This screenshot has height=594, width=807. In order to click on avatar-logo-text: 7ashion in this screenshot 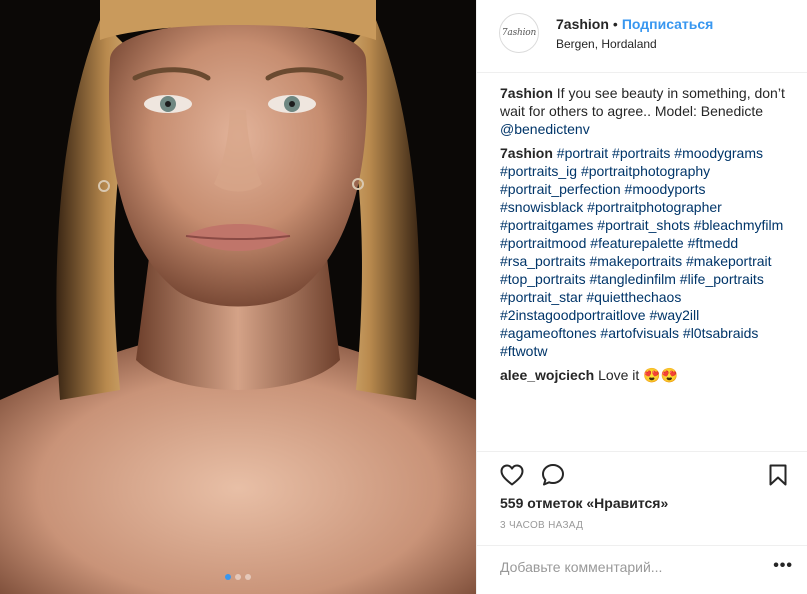, I will do `click(519, 33)`.